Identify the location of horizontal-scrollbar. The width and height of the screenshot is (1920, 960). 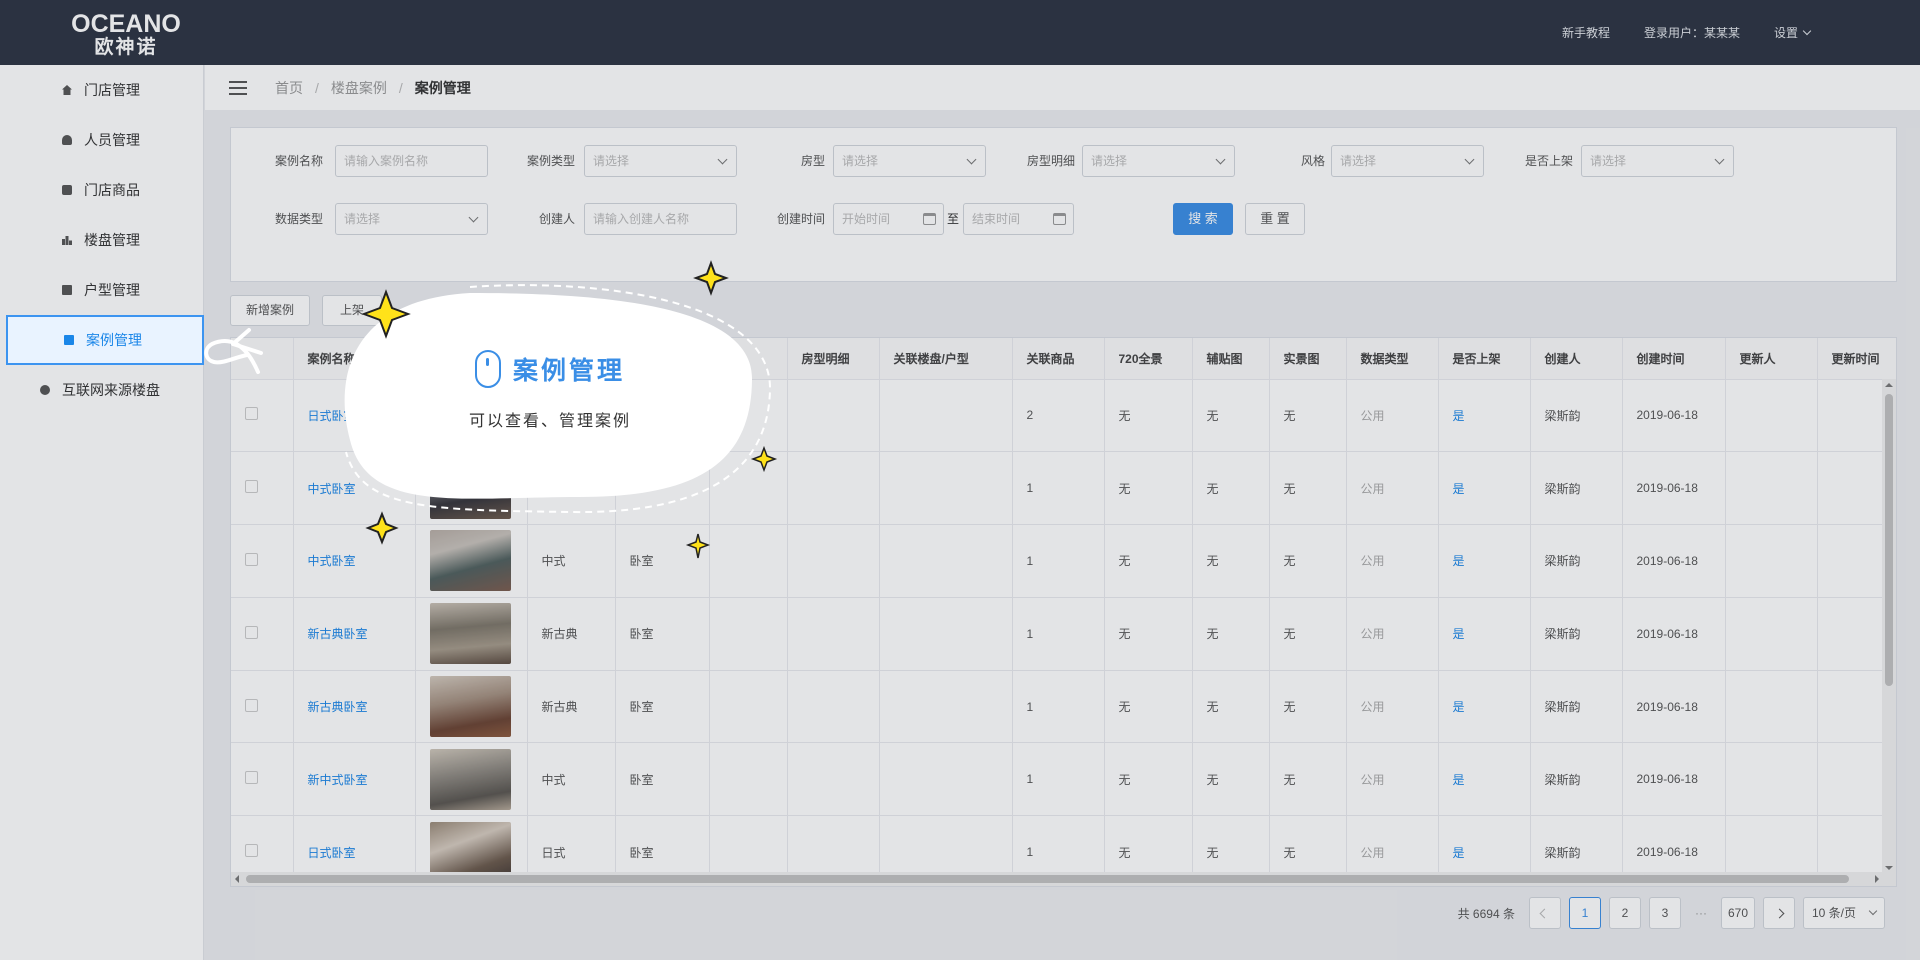
(1063, 879).